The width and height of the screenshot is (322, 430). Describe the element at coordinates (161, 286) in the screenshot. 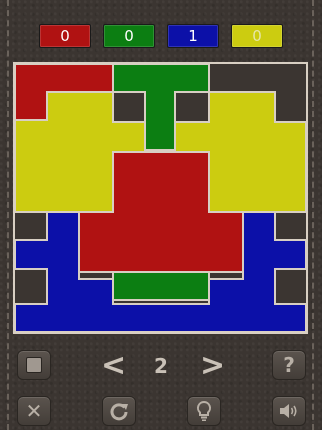

I see `green-lower-region` at that location.